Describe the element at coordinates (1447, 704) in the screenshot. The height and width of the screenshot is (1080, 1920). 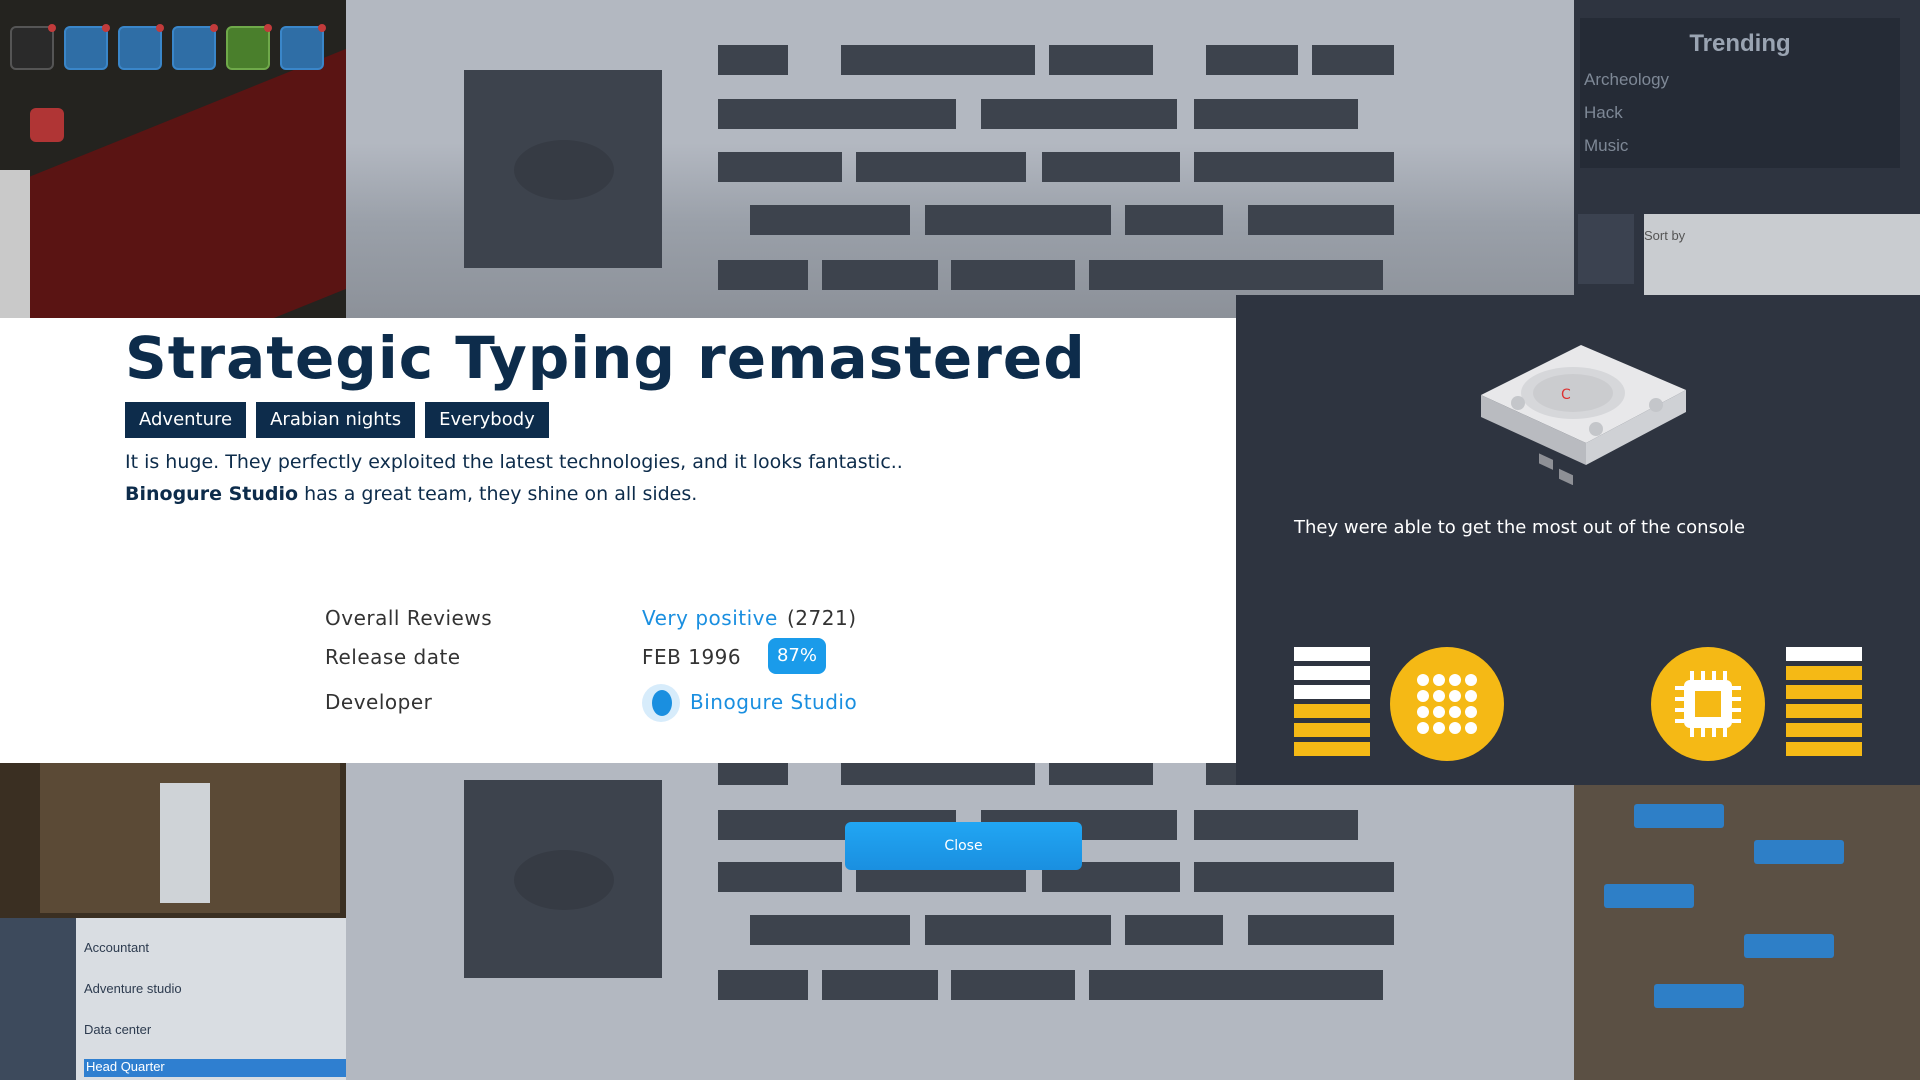
I see `grid-icon` at that location.